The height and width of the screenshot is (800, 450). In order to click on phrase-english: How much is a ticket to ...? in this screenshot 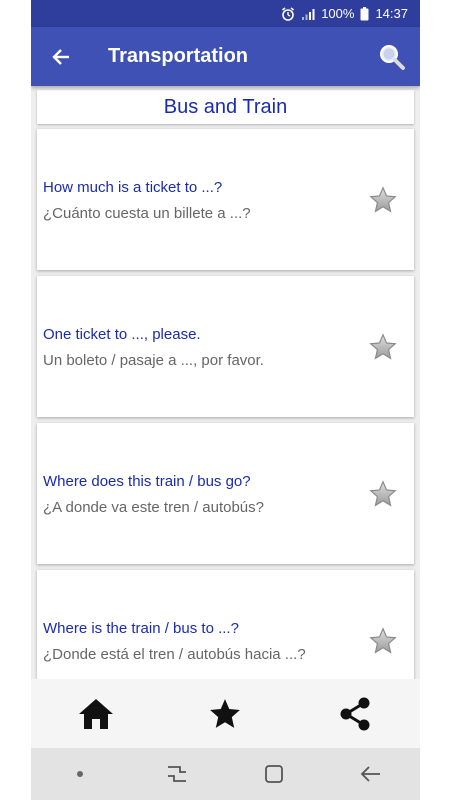, I will do `click(133, 187)`.